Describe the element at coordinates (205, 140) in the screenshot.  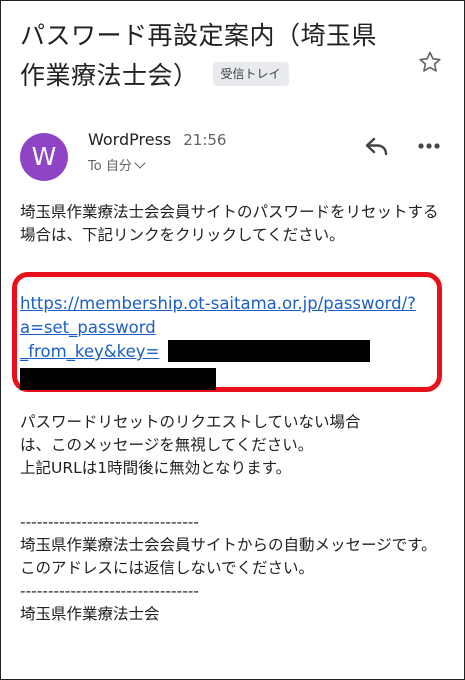
I see `email-time: 21:56` at that location.